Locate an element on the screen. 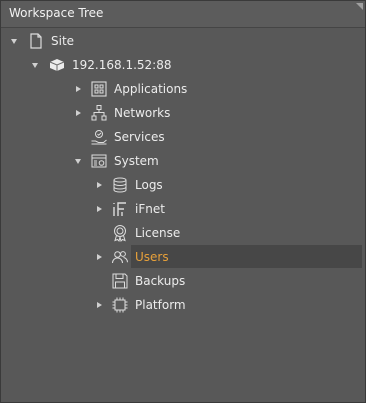 Image resolution: width=366 pixels, height=403 pixels. tree-item-host: 192.168.1.52:88 is located at coordinates (182, 65).